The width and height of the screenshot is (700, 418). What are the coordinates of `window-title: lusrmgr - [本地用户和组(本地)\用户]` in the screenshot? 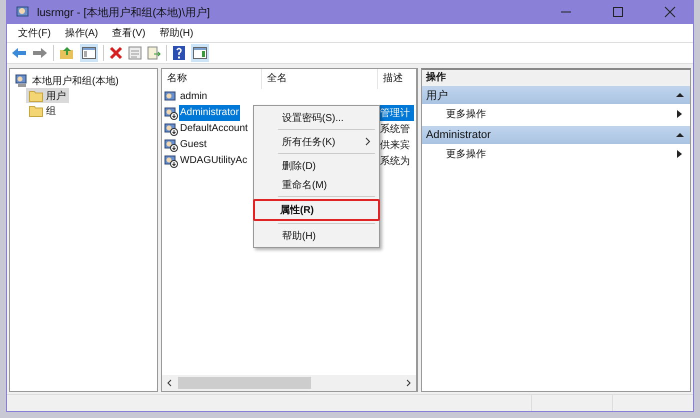 It's located at (123, 13).